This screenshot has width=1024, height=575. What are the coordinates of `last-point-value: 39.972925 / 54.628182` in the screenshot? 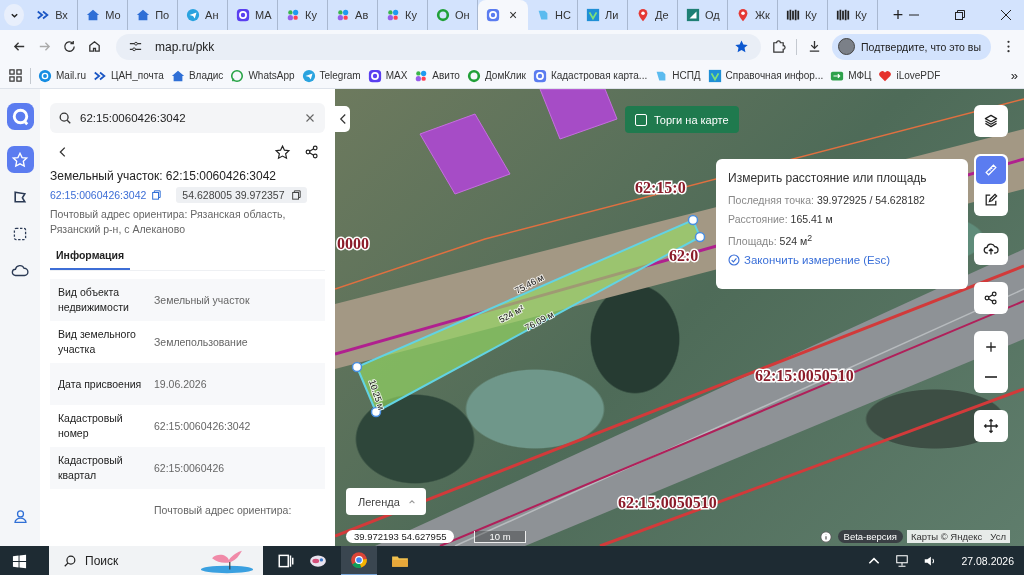 It's located at (870, 200).